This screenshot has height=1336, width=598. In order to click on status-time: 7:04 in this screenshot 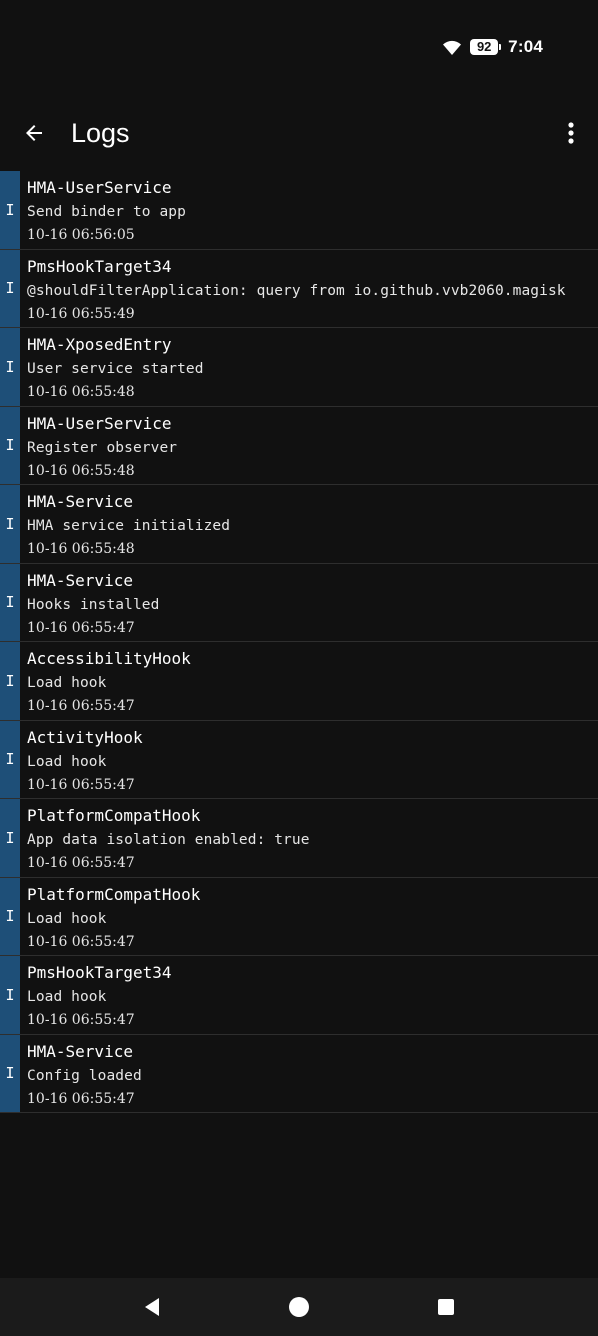, I will do `click(525, 46)`.